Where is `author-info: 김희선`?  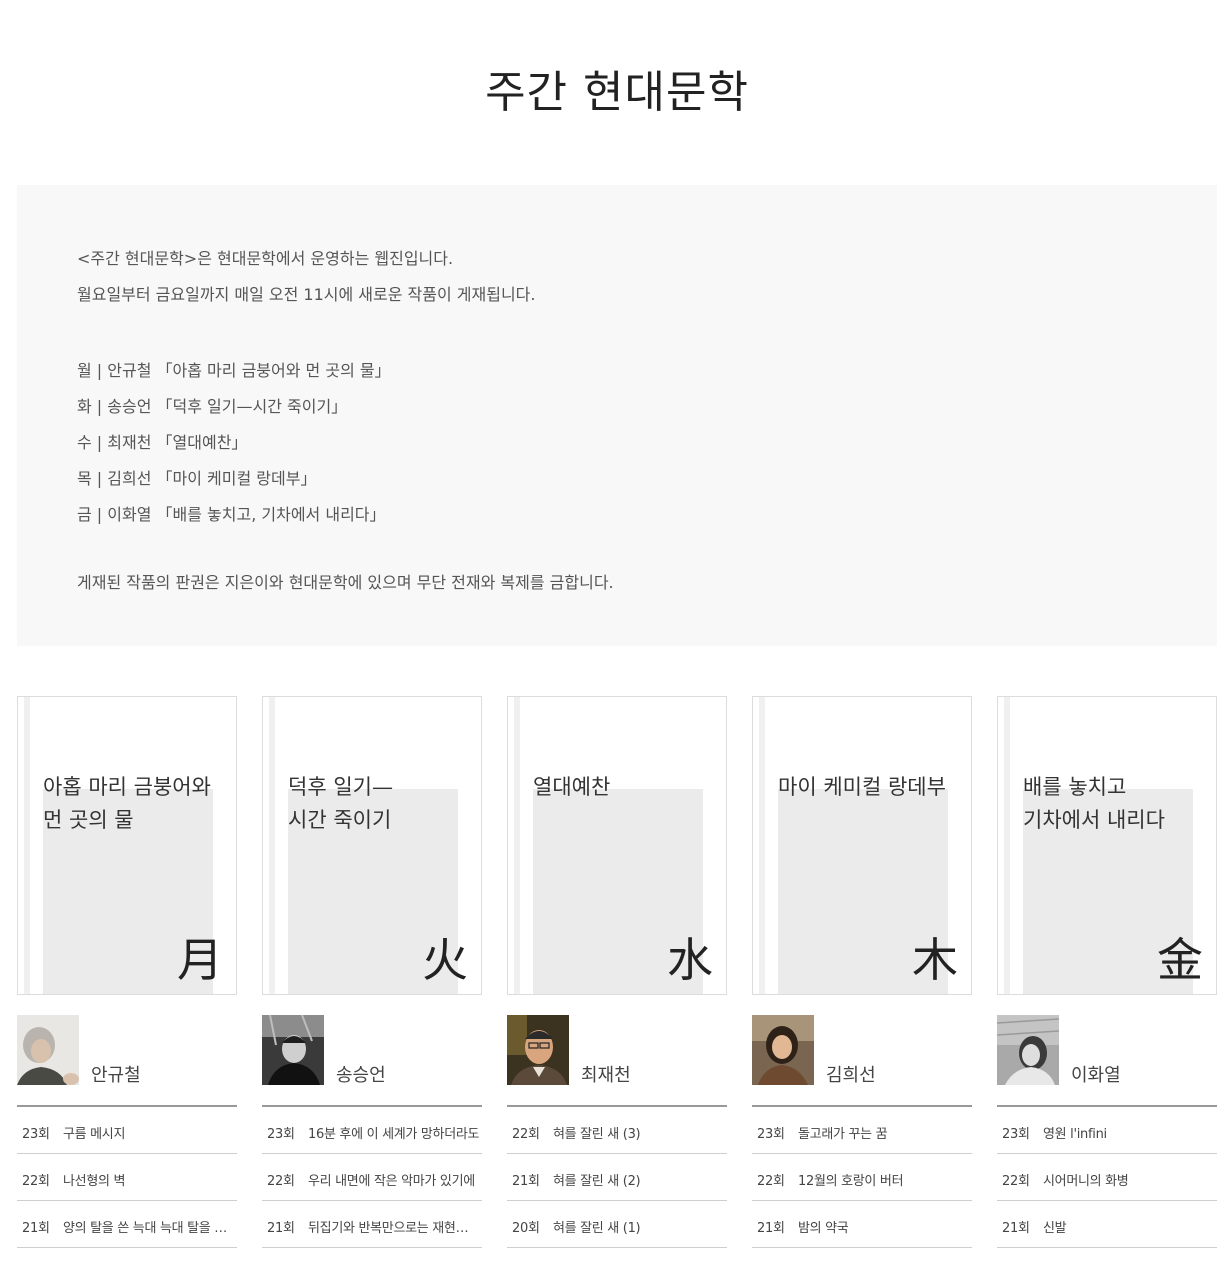 author-info: 김희선 is located at coordinates (862, 1050).